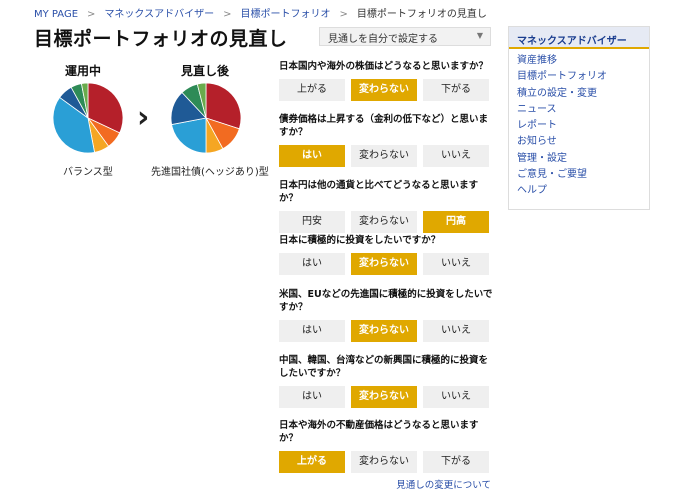 The width and height of the screenshot is (682, 504). Describe the element at coordinates (579, 110) in the screenshot. I see `sidebar-item: ニュース` at that location.